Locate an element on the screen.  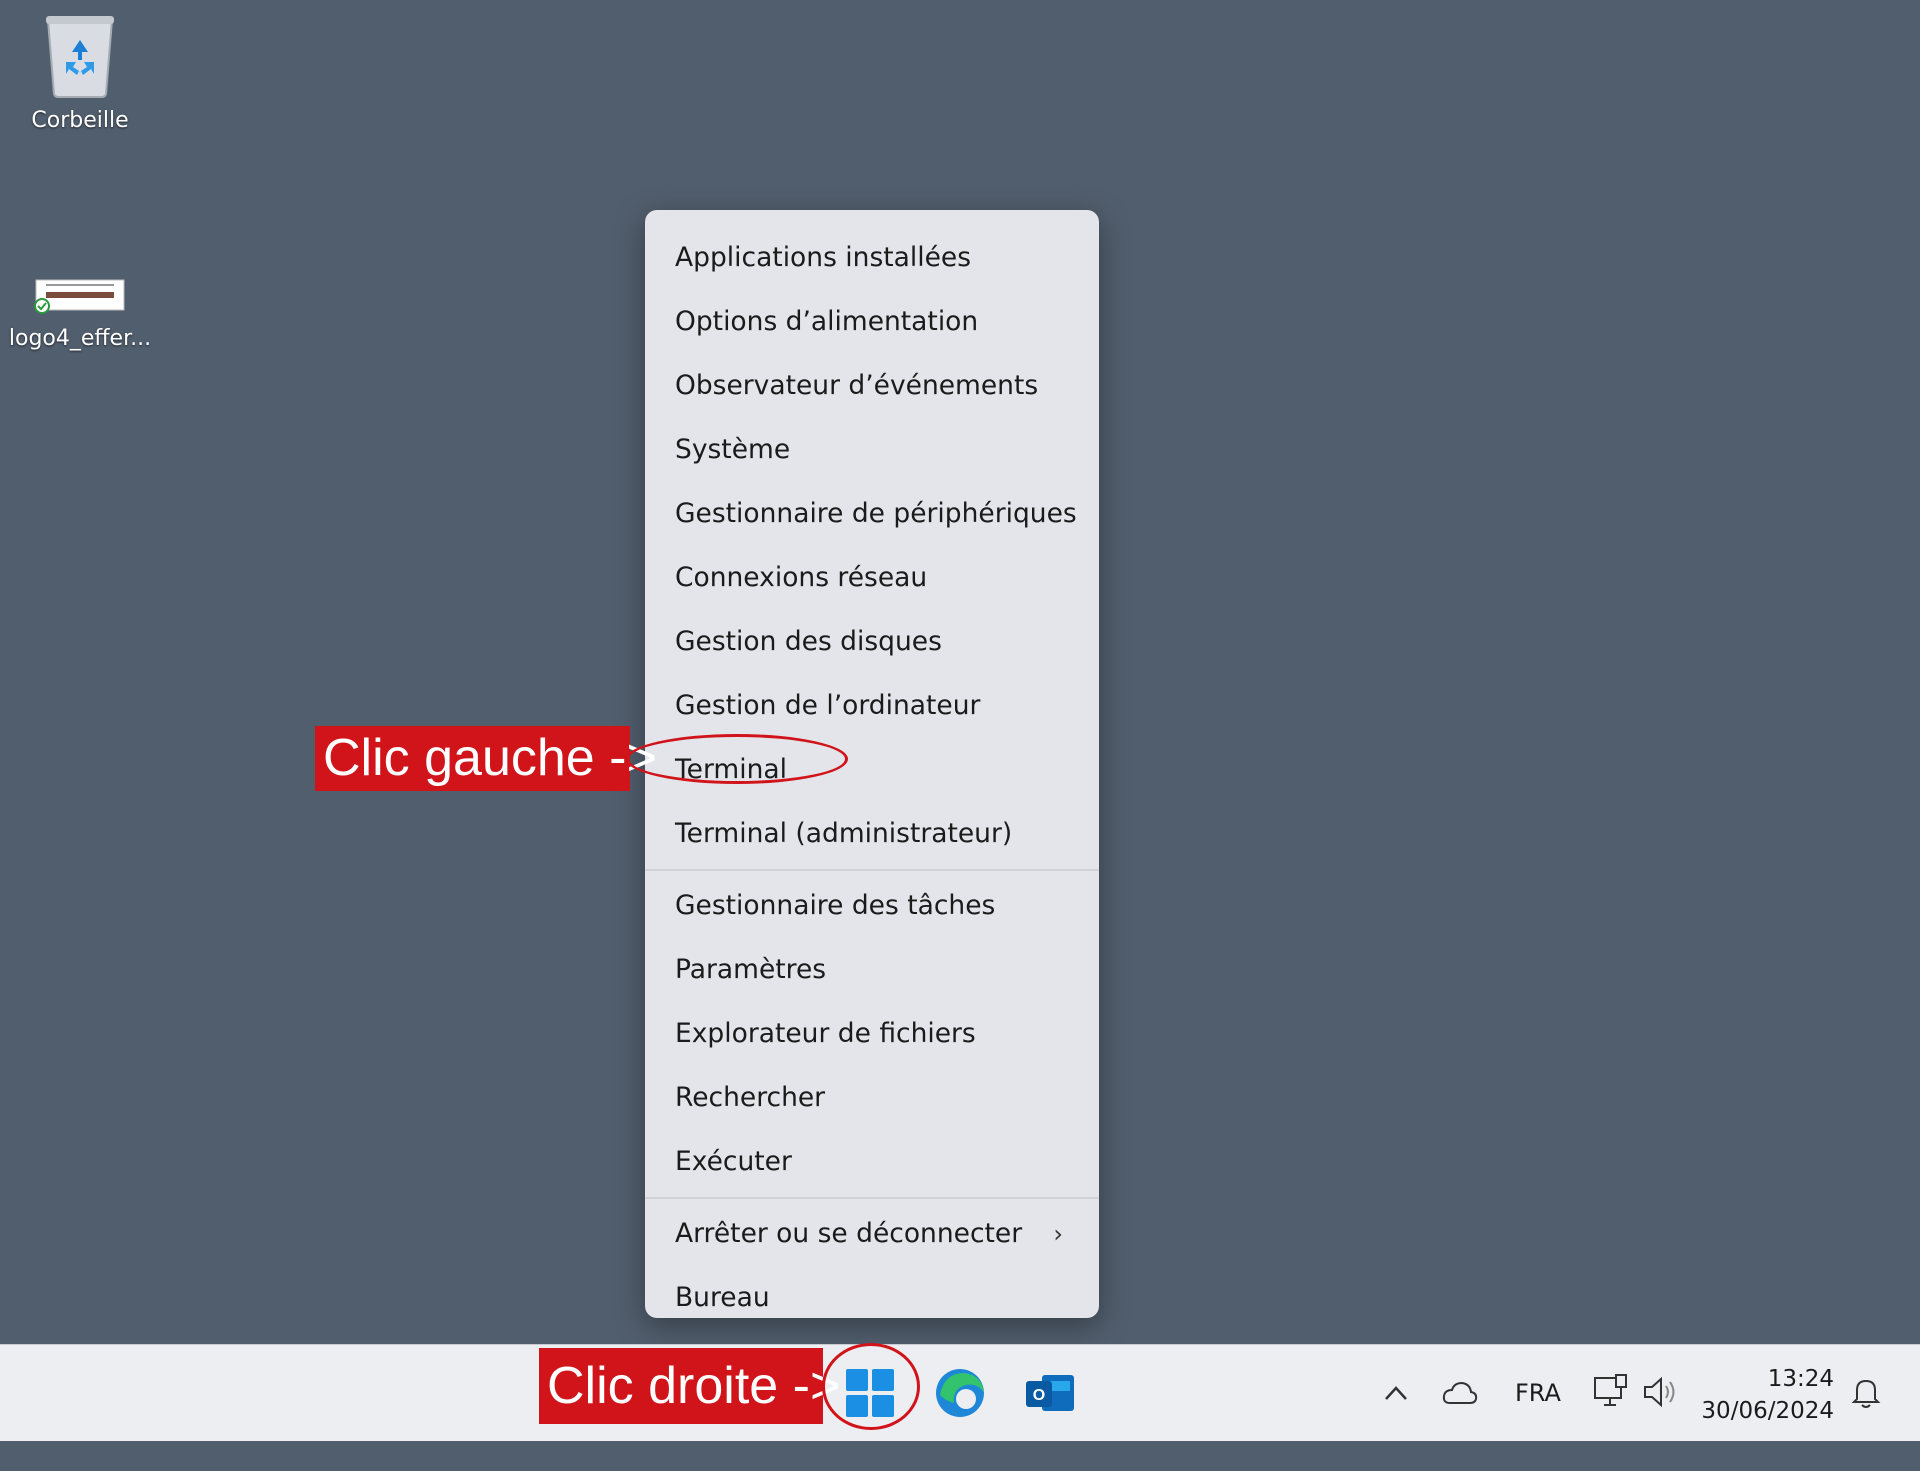
annotation-left-click: Clic gauche -> is located at coordinates (486, 758).